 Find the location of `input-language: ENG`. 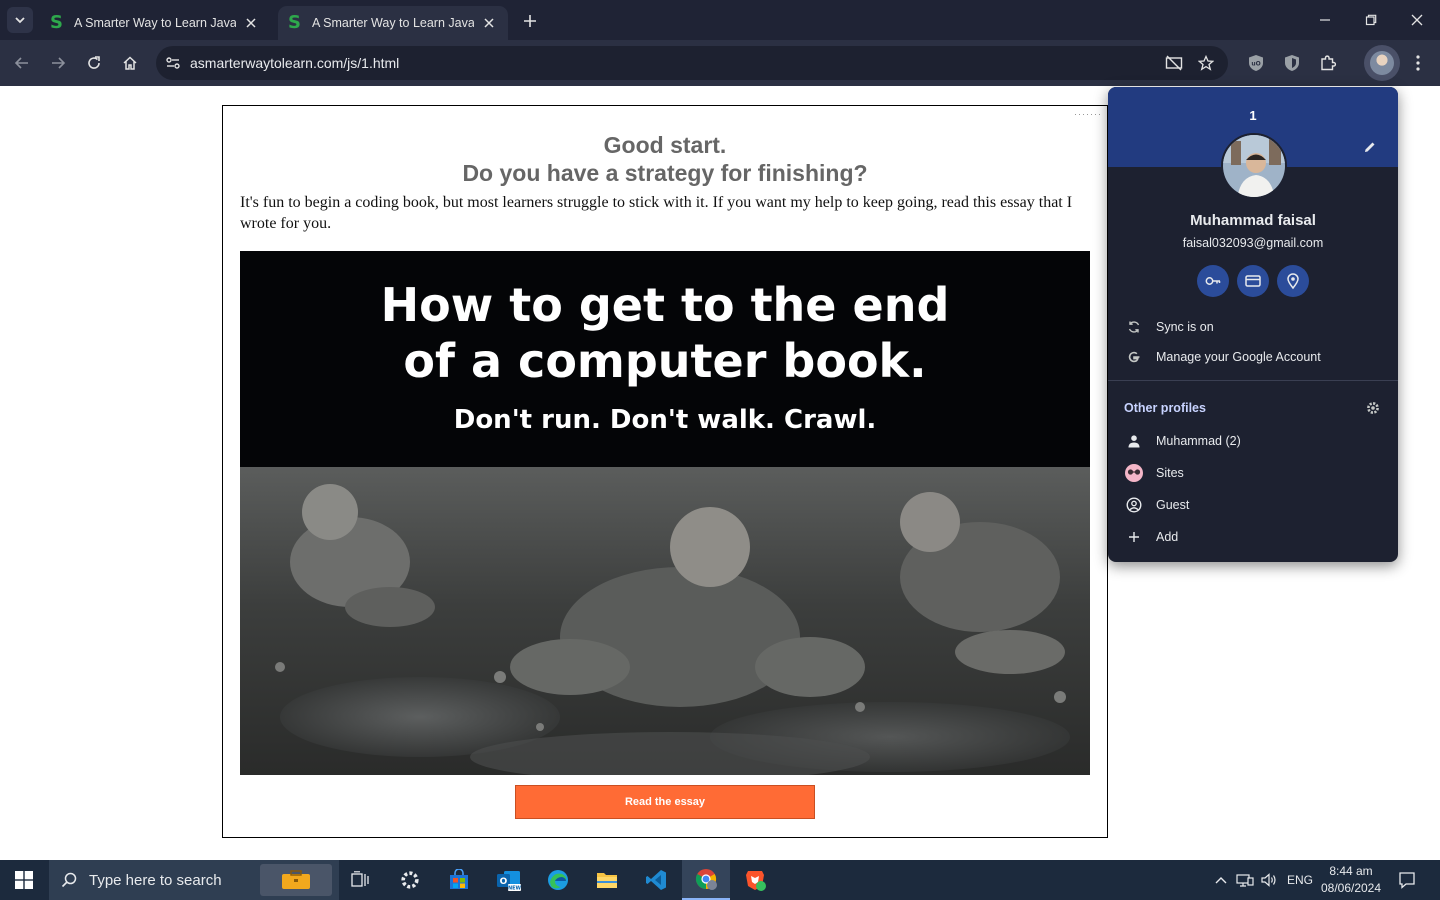

input-language: ENG is located at coordinates (1300, 880).